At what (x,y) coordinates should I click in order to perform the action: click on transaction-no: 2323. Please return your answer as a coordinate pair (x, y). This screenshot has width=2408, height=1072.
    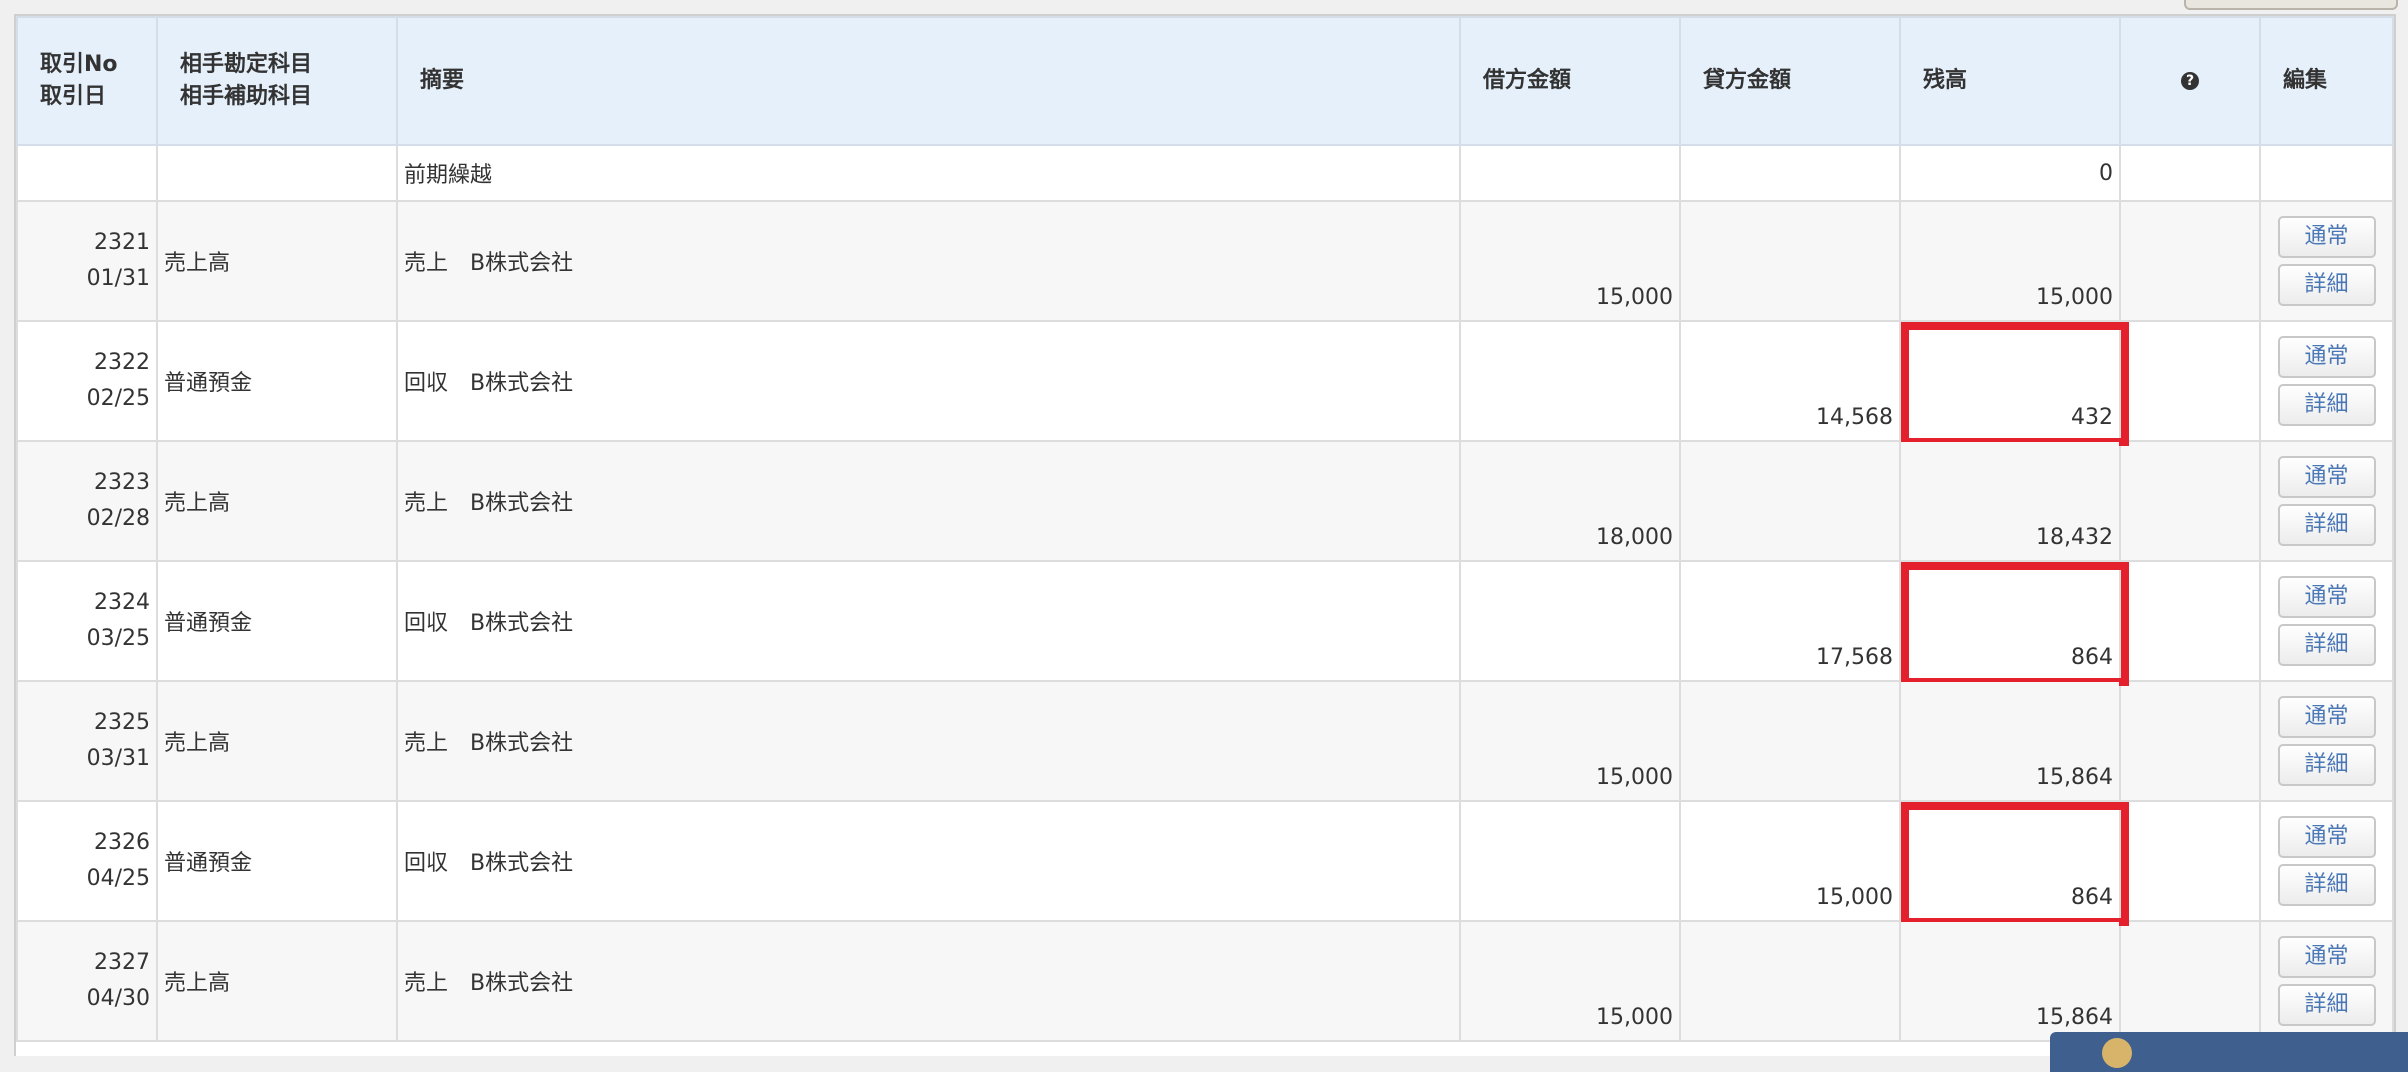
    Looking at the image, I should click on (122, 482).